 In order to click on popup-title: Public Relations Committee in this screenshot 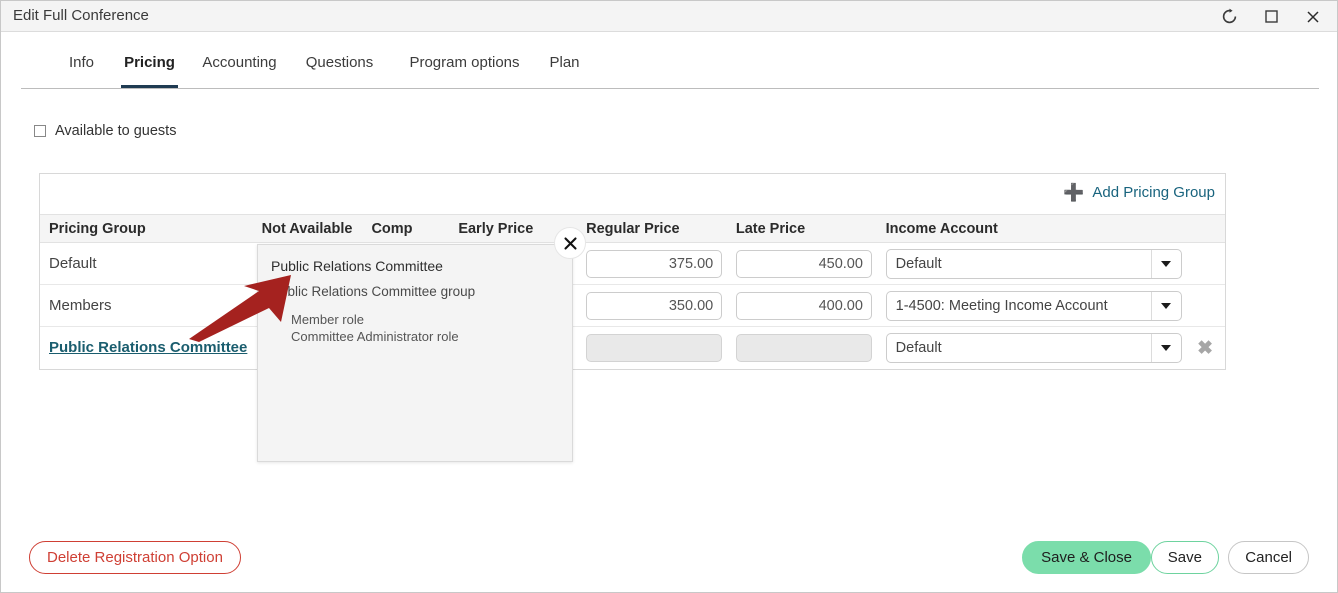, I will do `click(357, 266)`.